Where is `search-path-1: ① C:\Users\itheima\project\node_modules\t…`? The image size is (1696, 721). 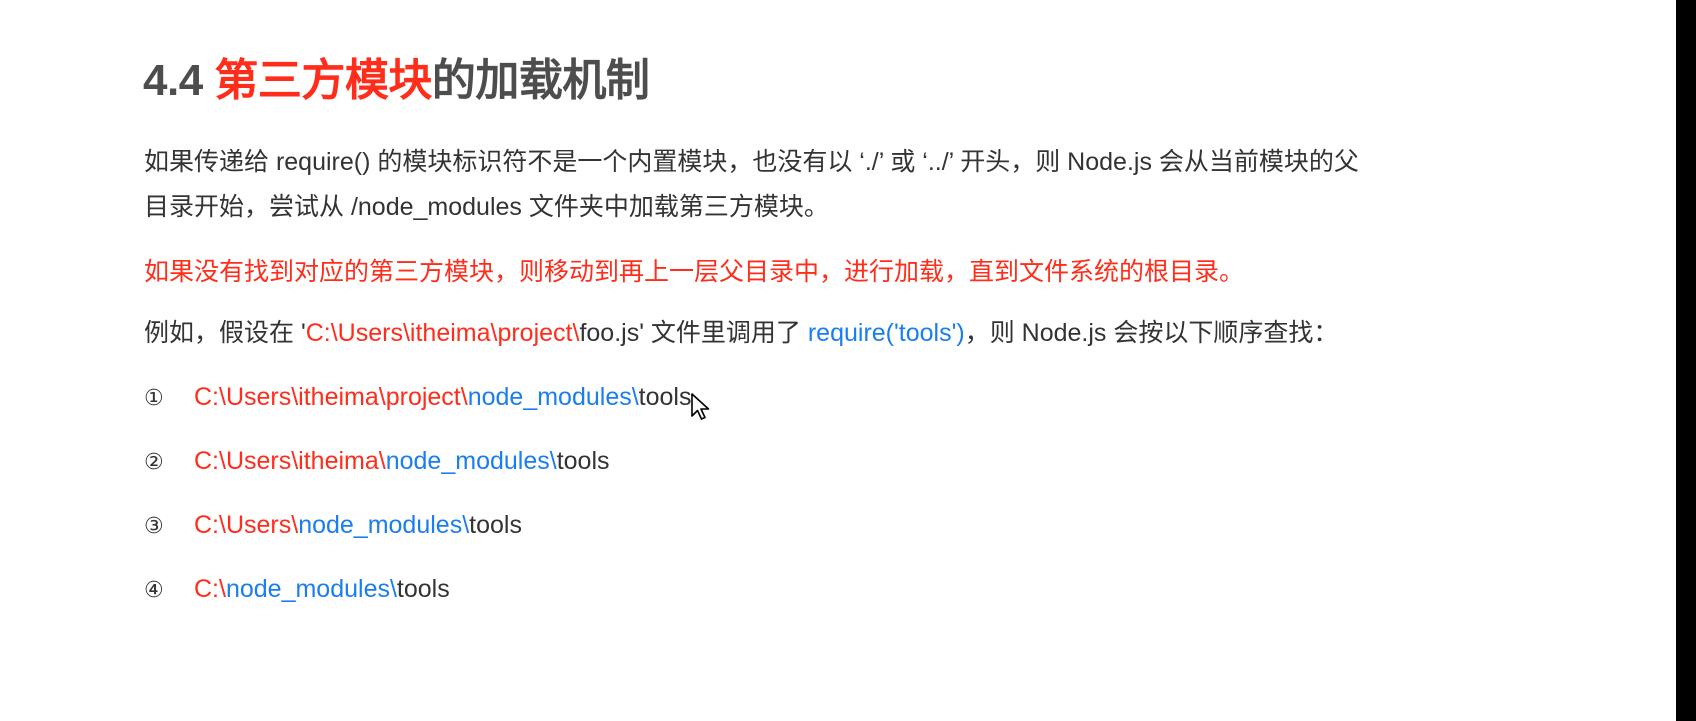 search-path-1: ① C:\Users\itheima\project\node_modules\t… is located at coordinates (417, 398).